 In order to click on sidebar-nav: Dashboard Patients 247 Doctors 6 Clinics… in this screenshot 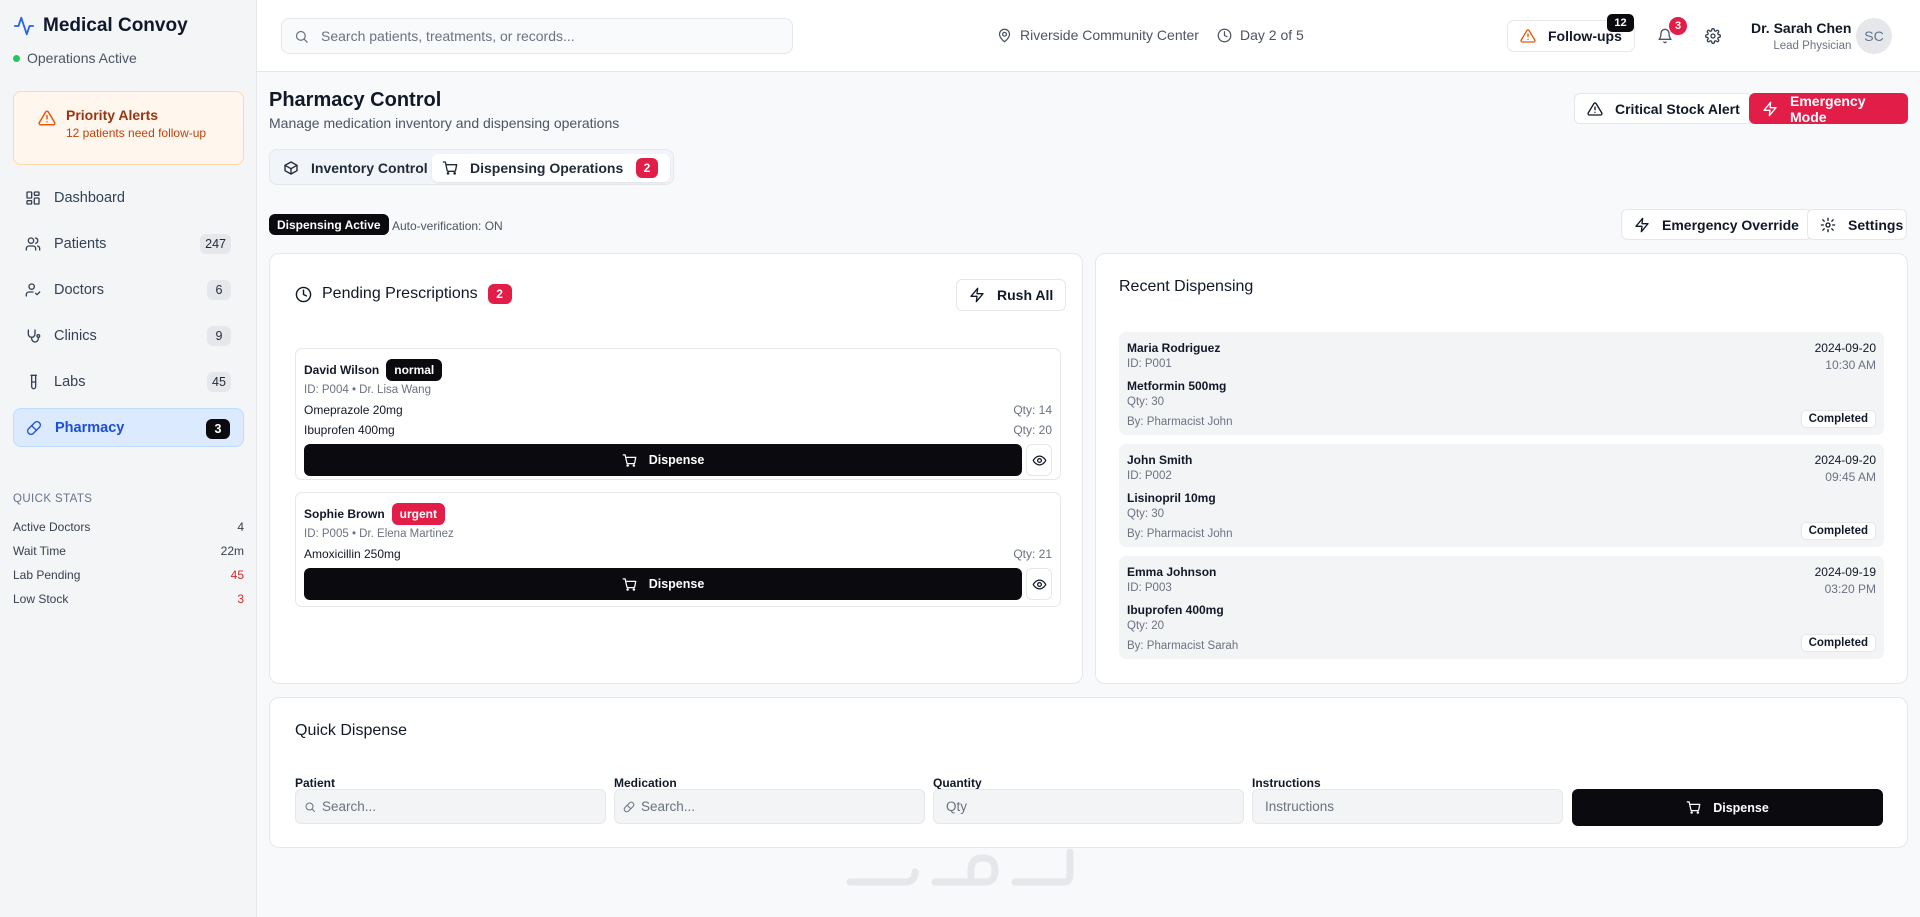, I will do `click(128, 316)`.